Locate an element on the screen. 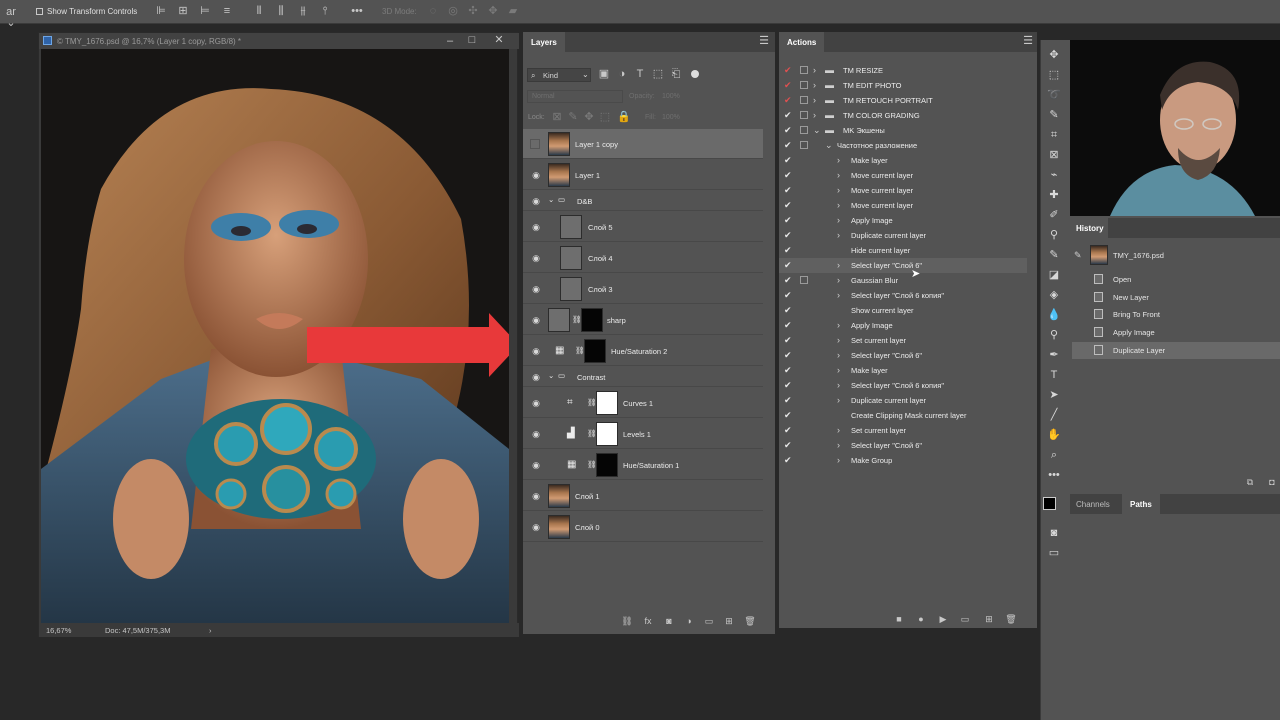  distribute-middle-icon: ⫼ is located at coordinates (281, 11).